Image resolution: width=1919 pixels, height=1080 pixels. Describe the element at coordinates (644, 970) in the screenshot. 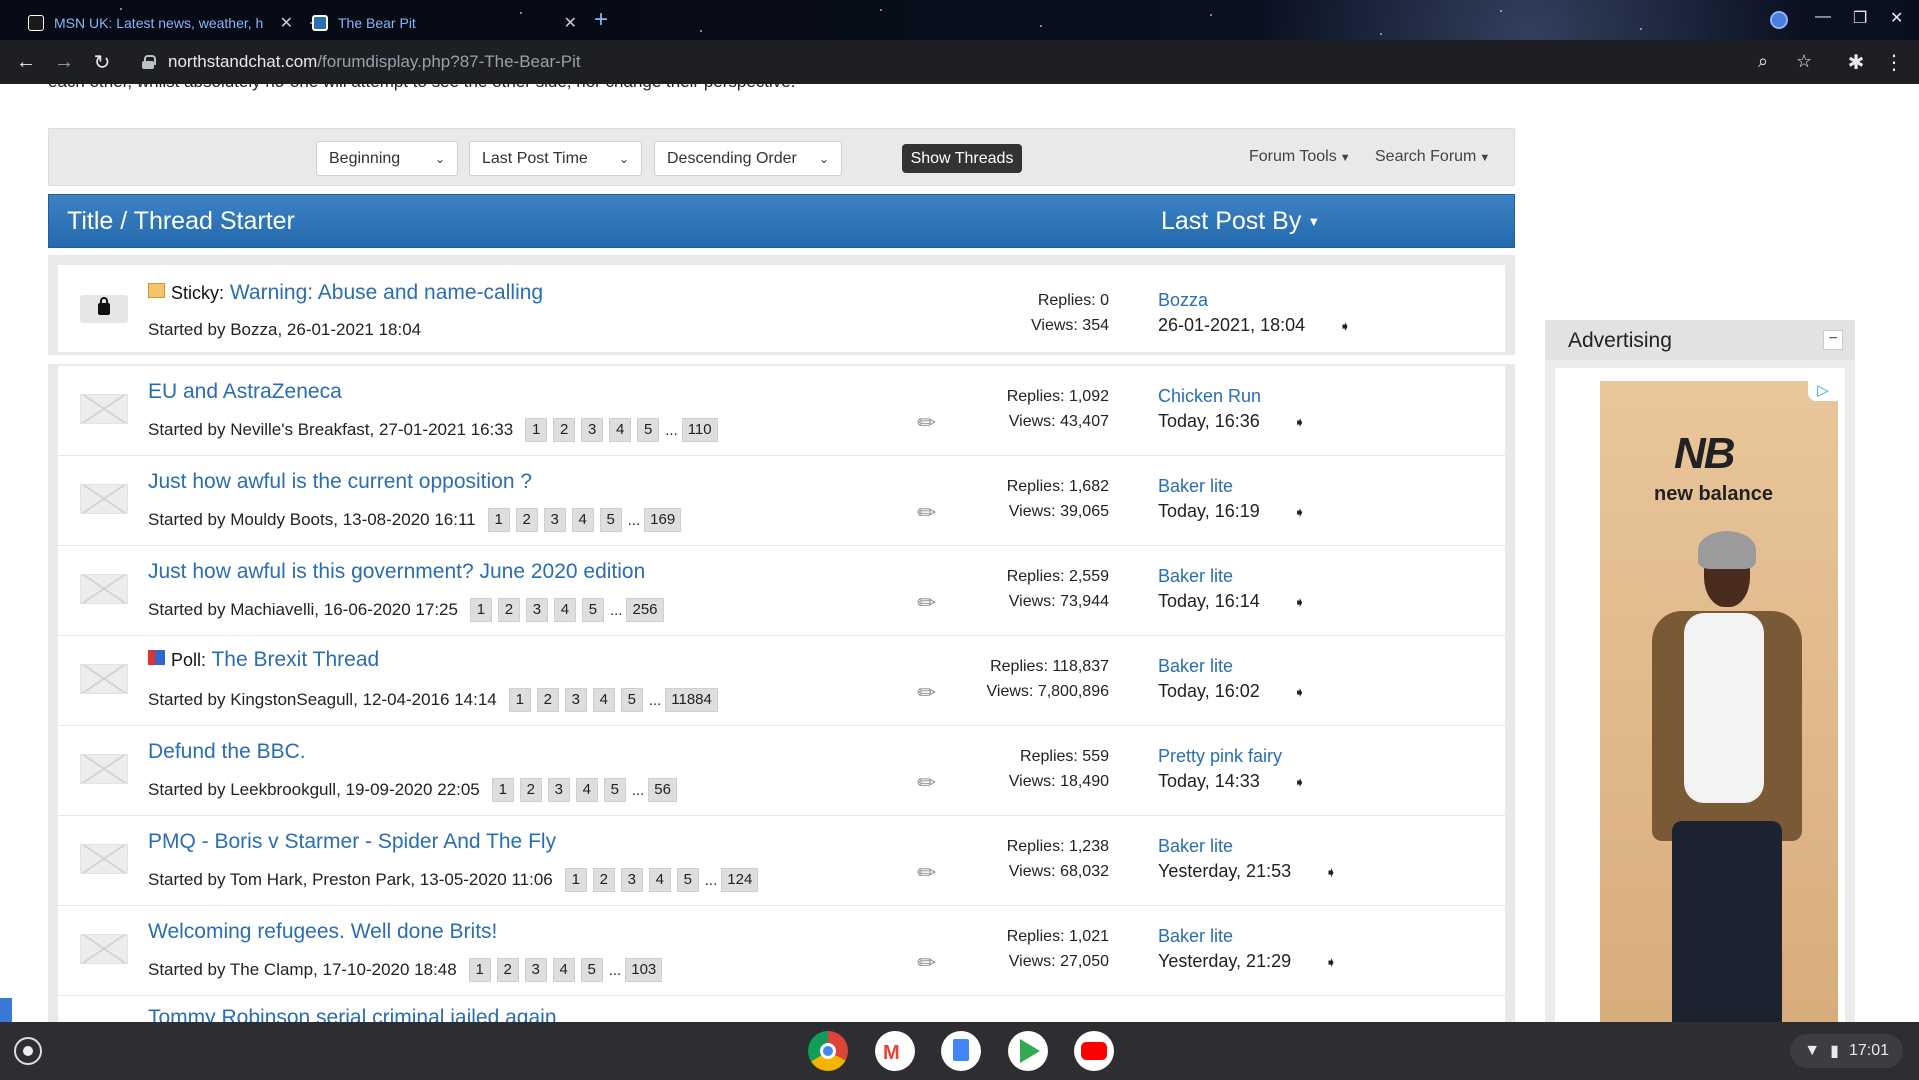

I see `last-page-link: 103` at that location.